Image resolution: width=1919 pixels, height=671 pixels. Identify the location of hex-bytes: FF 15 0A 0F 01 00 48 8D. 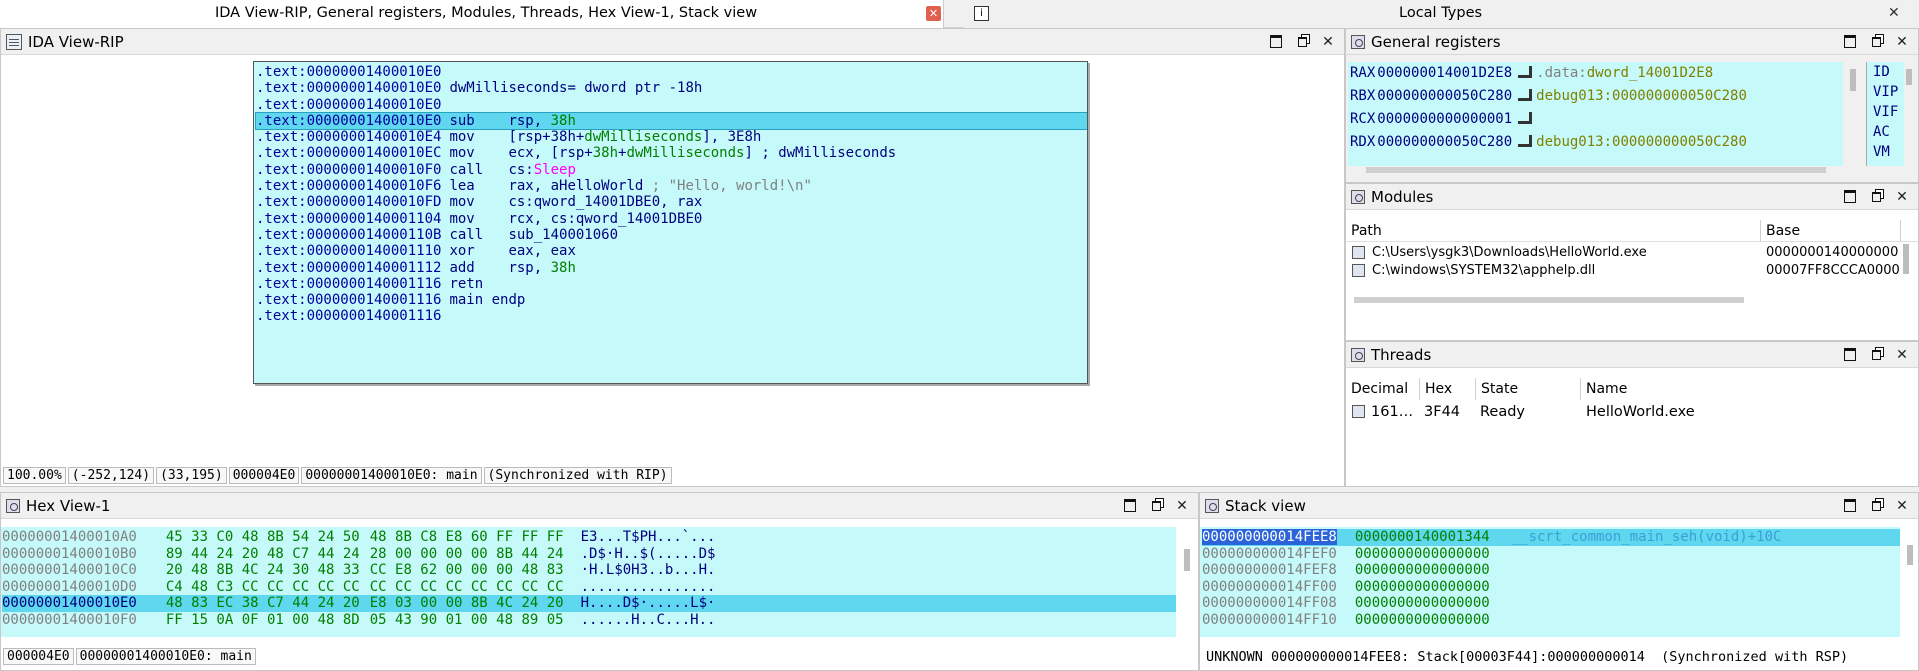
(263, 620).